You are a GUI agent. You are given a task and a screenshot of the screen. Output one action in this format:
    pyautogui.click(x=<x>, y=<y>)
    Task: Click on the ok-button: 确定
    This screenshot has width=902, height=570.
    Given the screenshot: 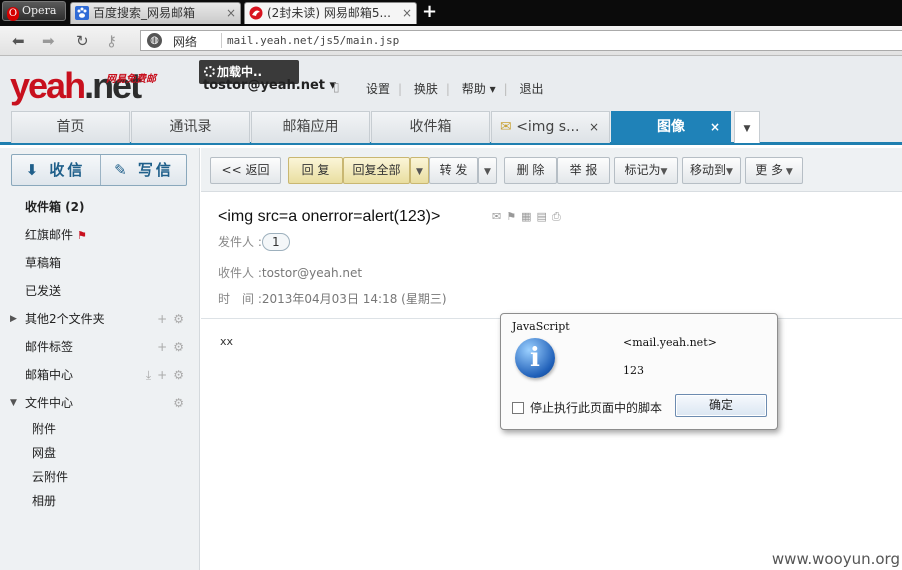 What is the action you would take?
    pyautogui.click(x=721, y=405)
    